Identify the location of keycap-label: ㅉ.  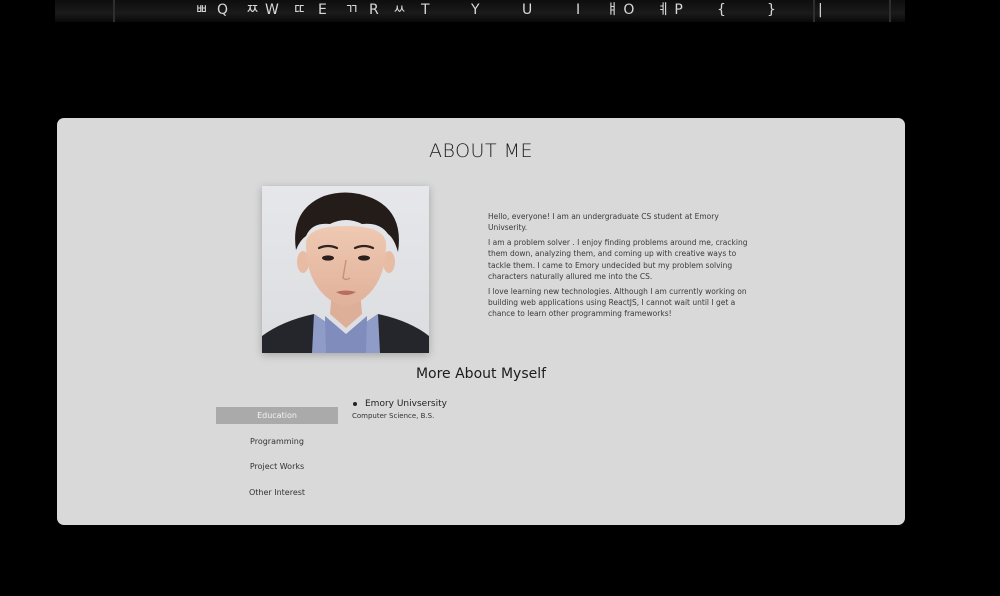
(252, 10).